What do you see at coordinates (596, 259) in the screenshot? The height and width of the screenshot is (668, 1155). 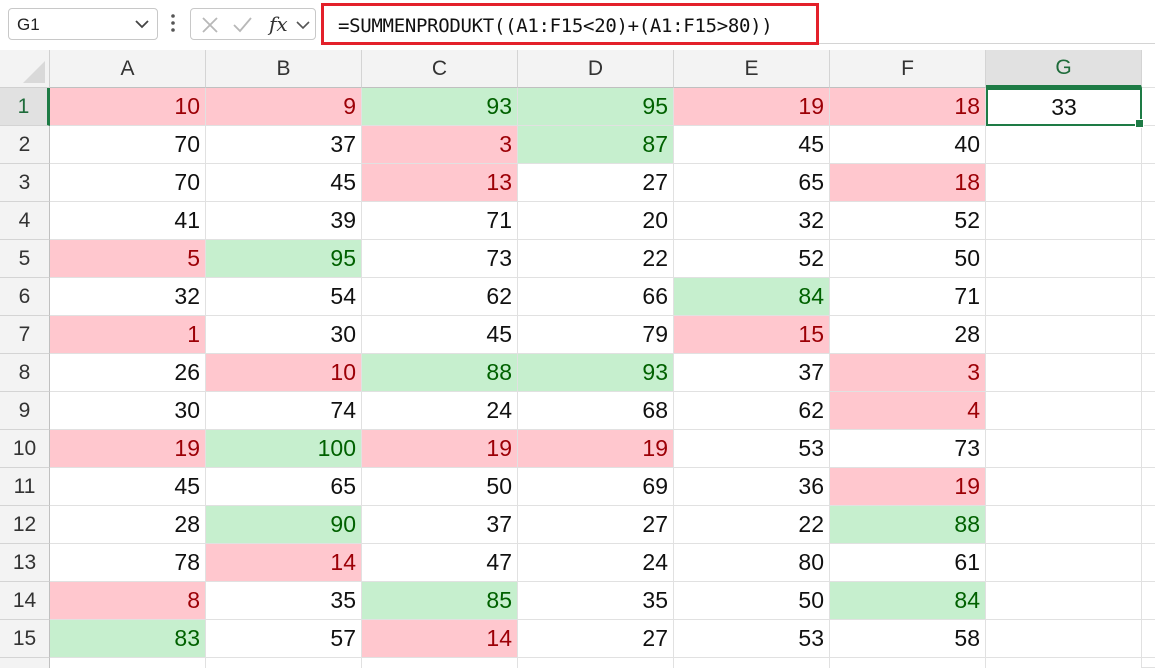 I see `cell-d5: 22` at bounding box center [596, 259].